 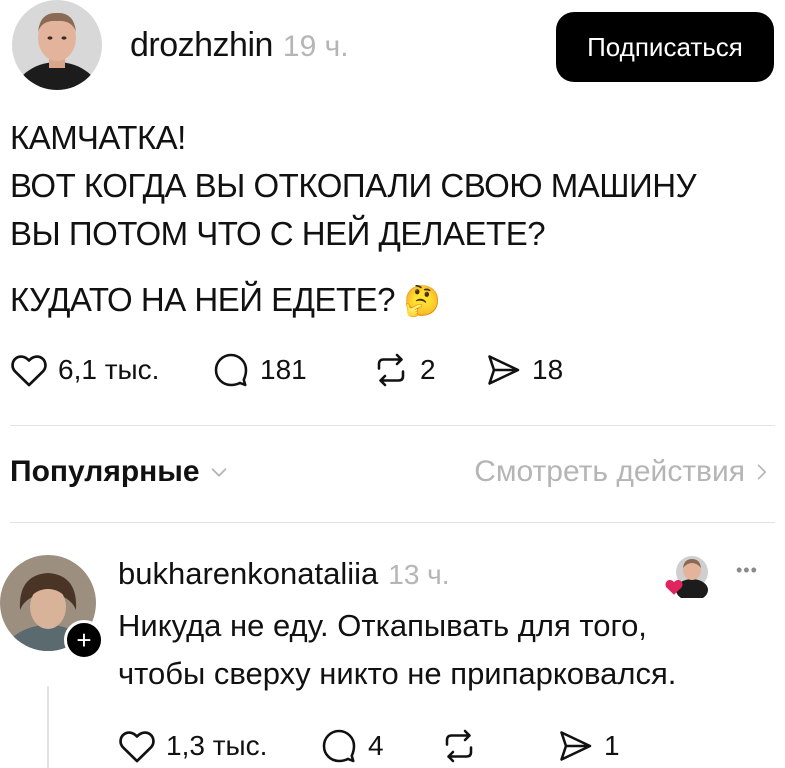 What do you see at coordinates (382, 625) in the screenshot?
I see `comment-text-line-1: Никуда не еду. Откапывать для того,` at bounding box center [382, 625].